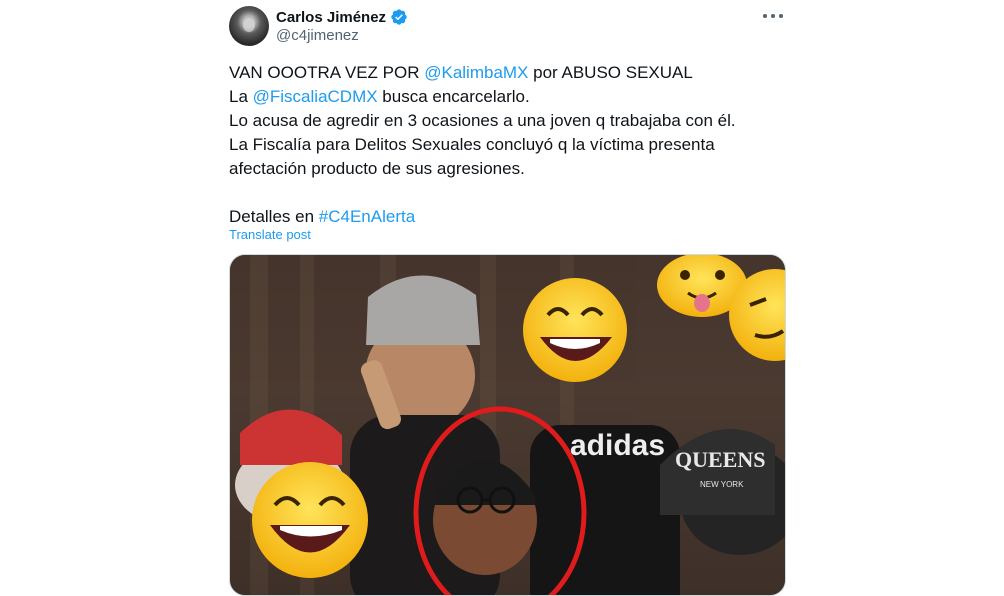 Image resolution: width=1004 pixels, height=596 pixels. Describe the element at coordinates (399, 17) in the screenshot. I see `verified-badge-icon` at that location.